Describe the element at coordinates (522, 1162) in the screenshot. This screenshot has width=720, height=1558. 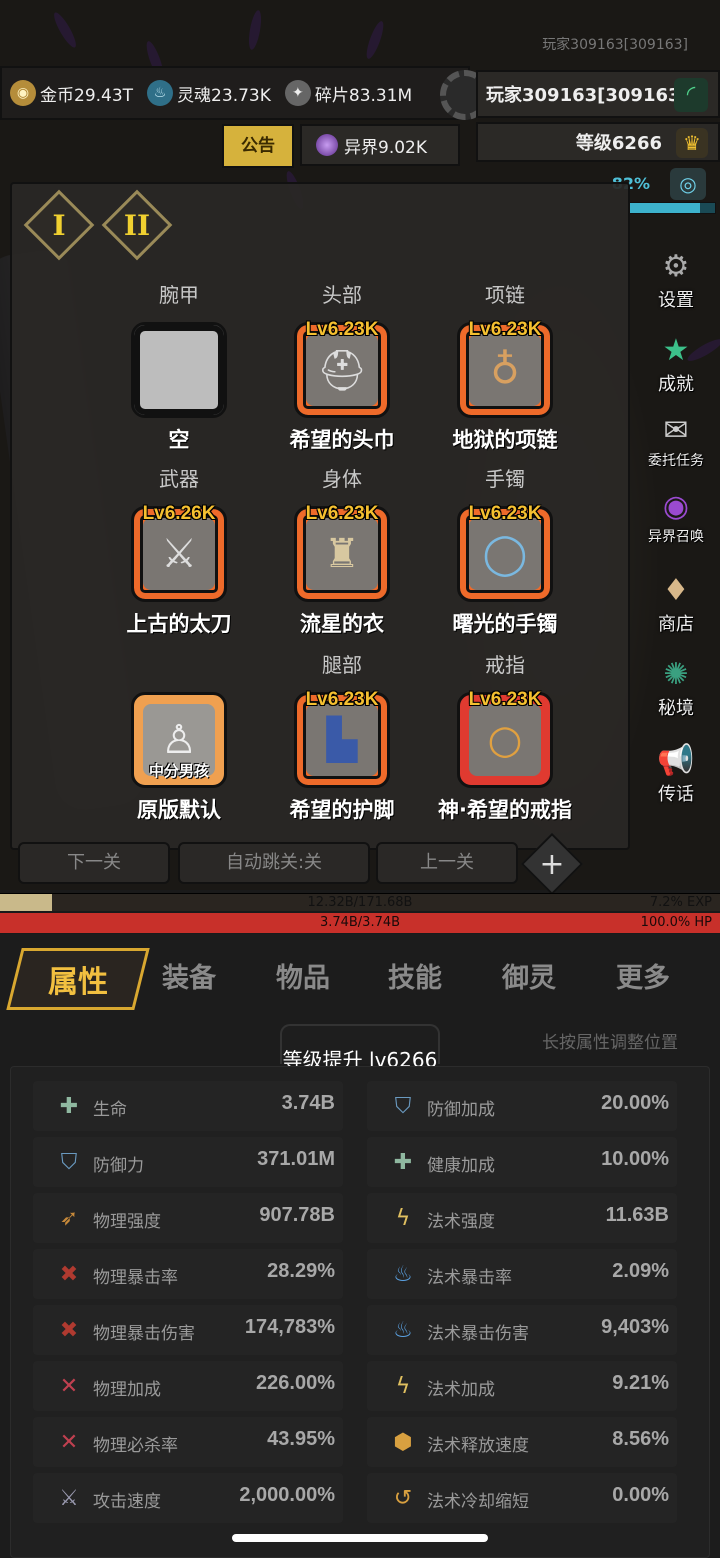
I see `stat-row: ✚ 健康加成 10.00%` at that location.